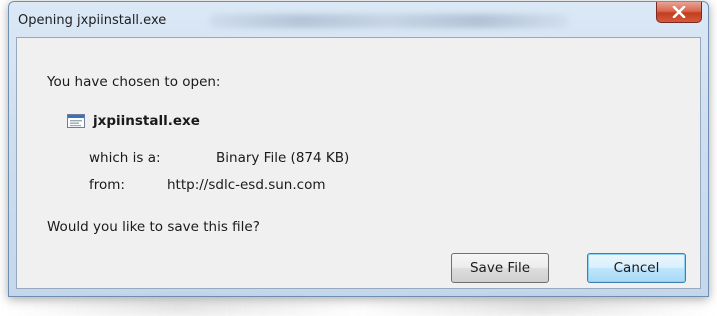 The width and height of the screenshot is (717, 316). What do you see at coordinates (125, 158) in the screenshot?
I see `which-is-label: which is a:` at bounding box center [125, 158].